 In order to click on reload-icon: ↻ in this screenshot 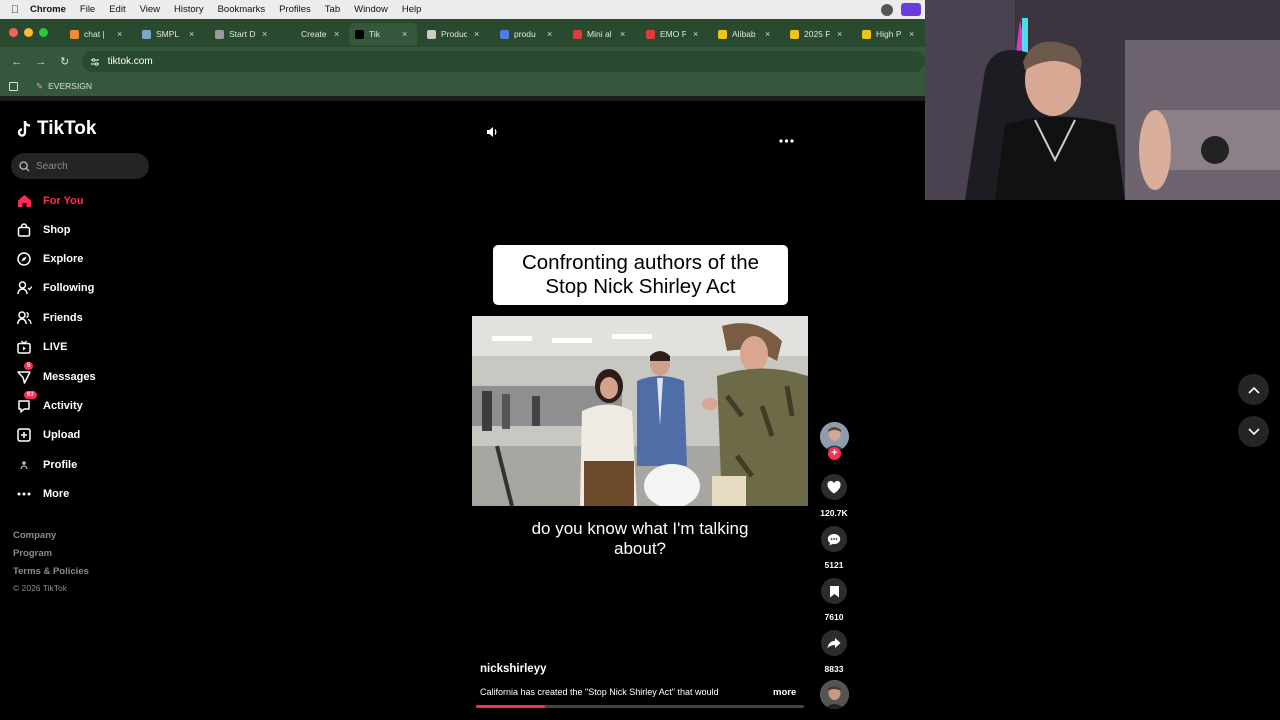, I will do `click(65, 61)`.